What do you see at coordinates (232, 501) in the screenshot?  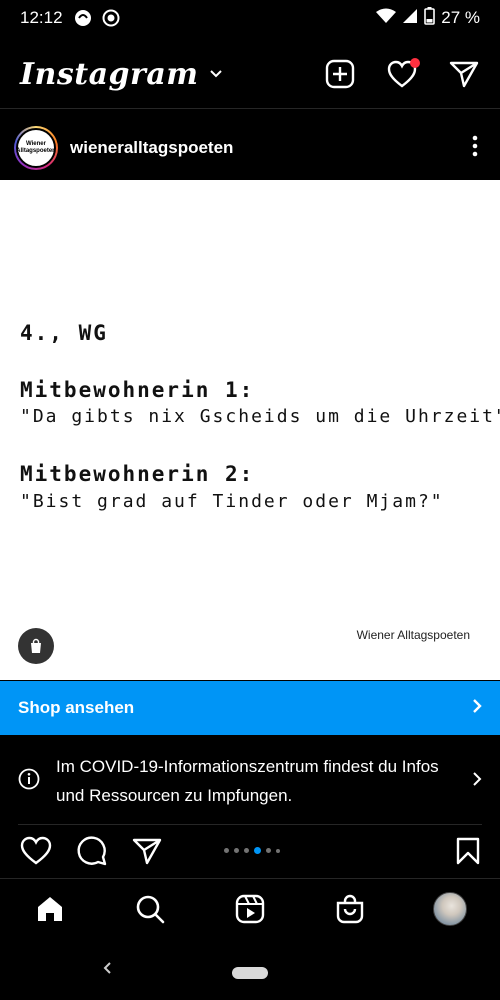 I see `post-text-quote-2: "Bist grad auf Tinder oder Mjam?"` at bounding box center [232, 501].